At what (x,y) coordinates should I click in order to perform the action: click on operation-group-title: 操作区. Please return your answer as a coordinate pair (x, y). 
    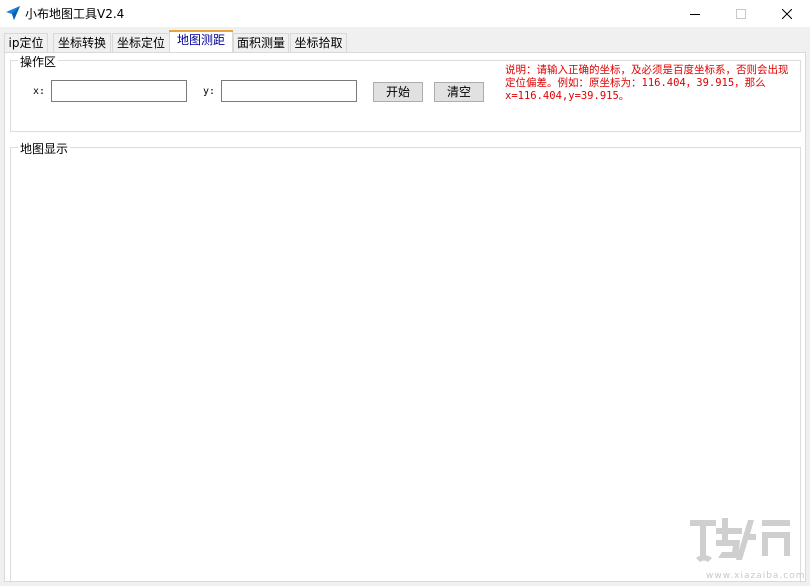
    Looking at the image, I should click on (38, 61).